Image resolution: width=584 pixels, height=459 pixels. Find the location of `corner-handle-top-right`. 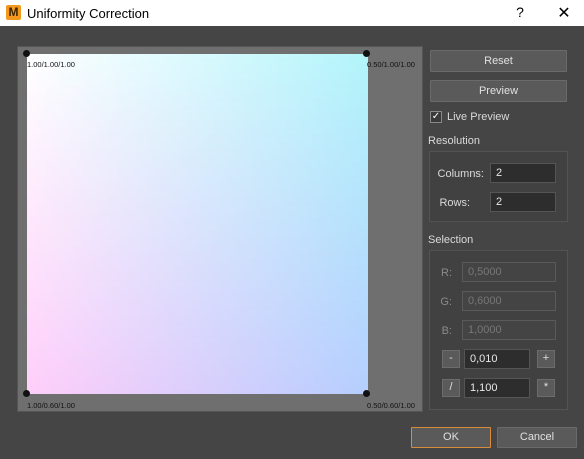

corner-handle-top-right is located at coordinates (366, 53).